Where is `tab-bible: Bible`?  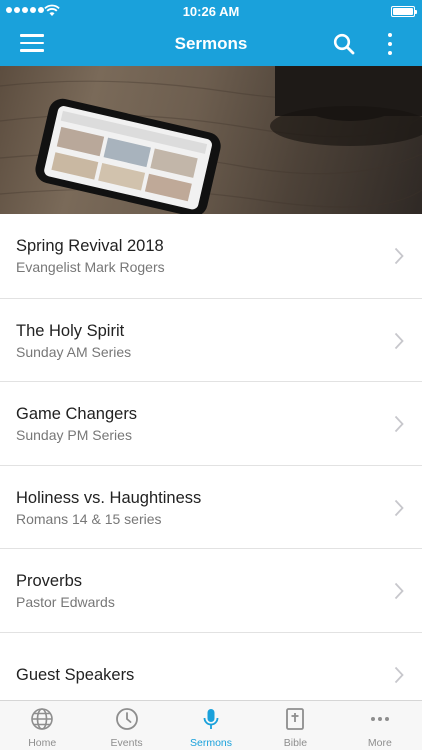
tab-bible: Bible is located at coordinates (295, 725).